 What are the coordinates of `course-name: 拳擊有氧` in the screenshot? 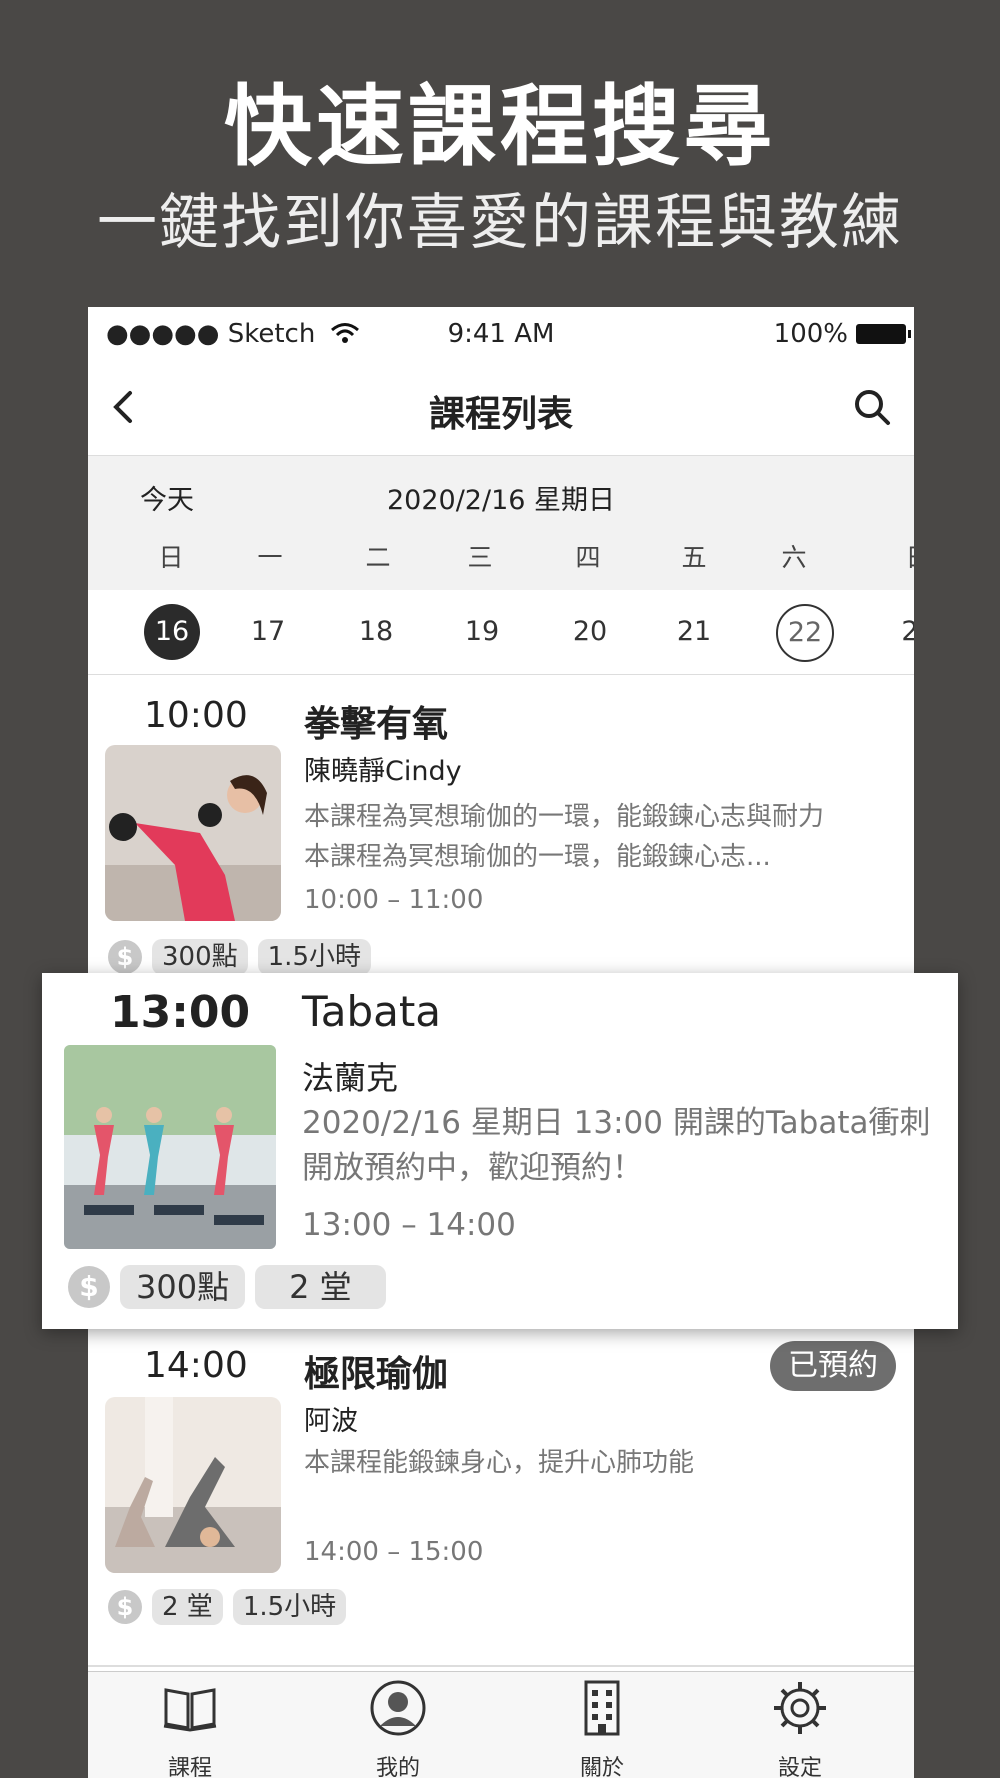 It's located at (376, 724).